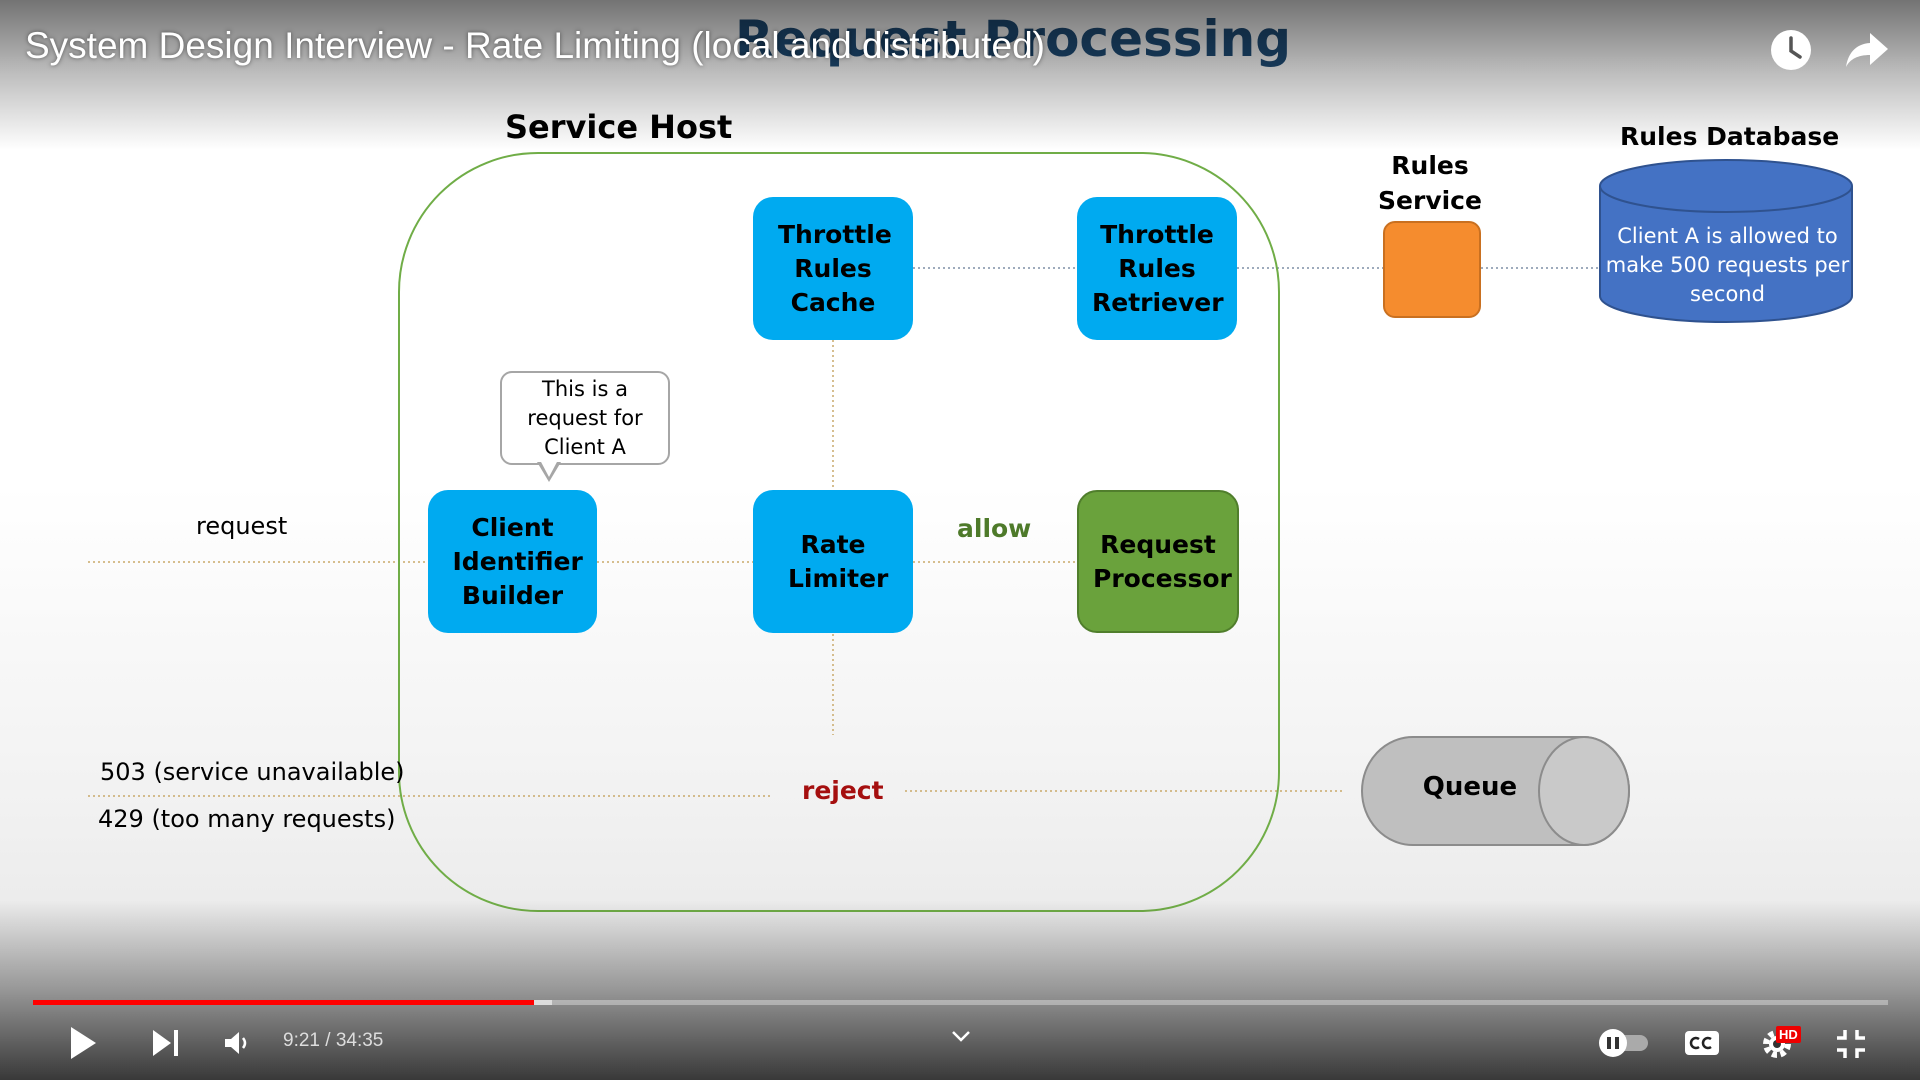  What do you see at coordinates (301, 1040) in the screenshot?
I see `time-current: 9:21` at bounding box center [301, 1040].